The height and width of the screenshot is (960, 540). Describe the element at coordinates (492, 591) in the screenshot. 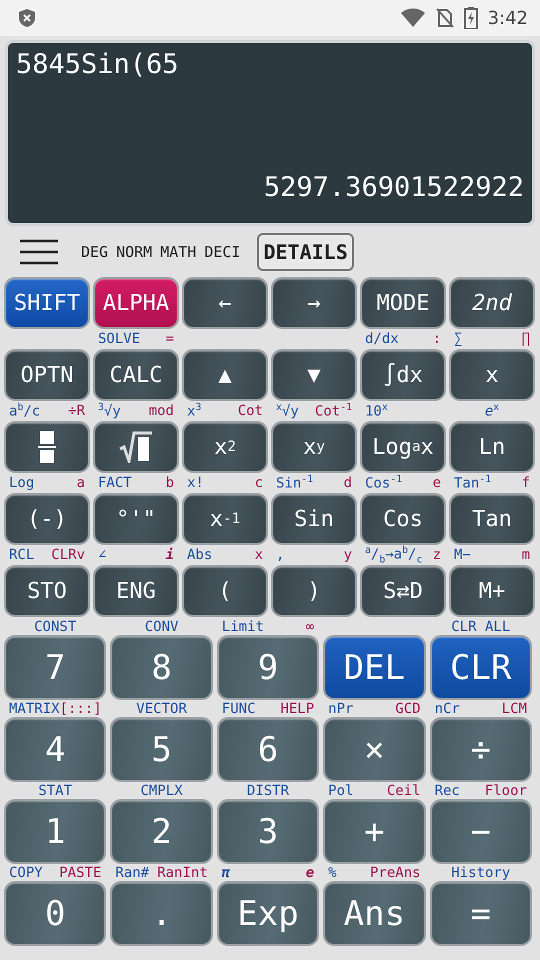

I see `calculator-key: M+` at that location.